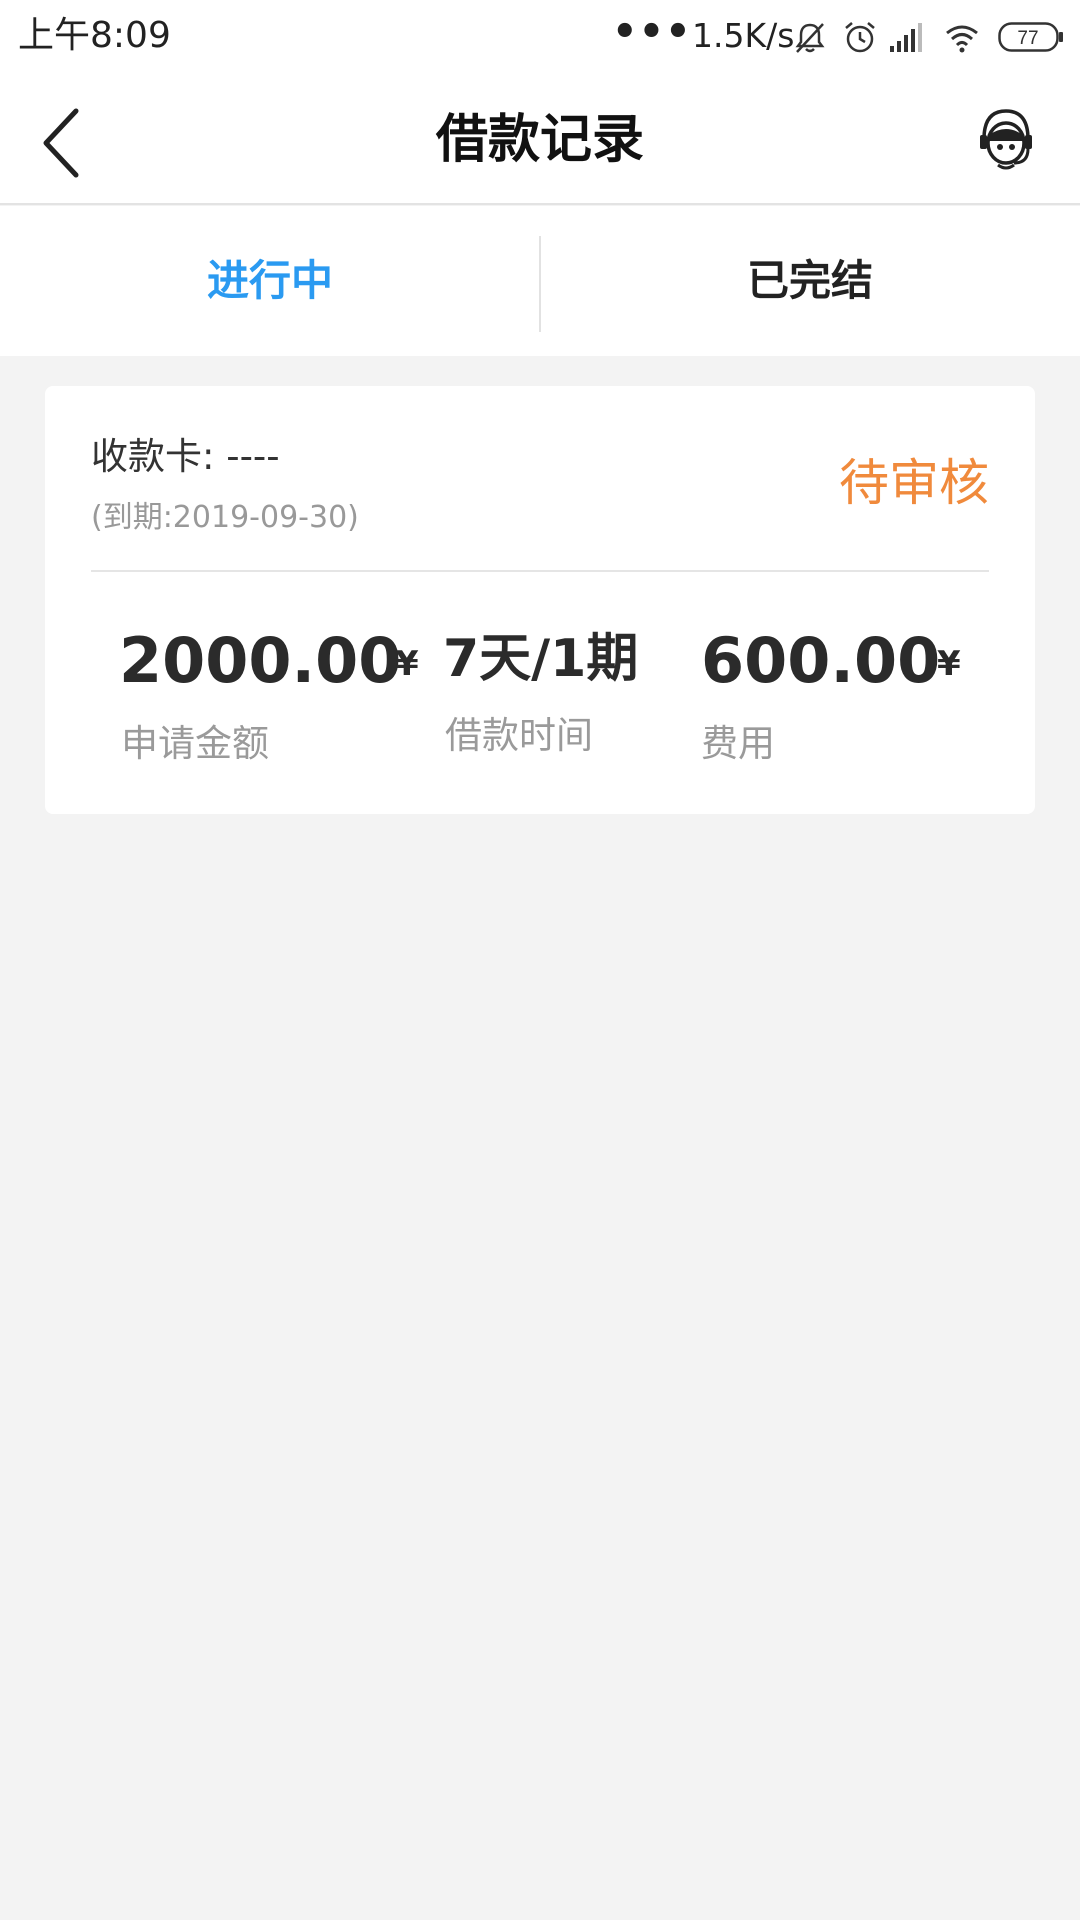 Image resolution: width=1080 pixels, height=1920 pixels. Describe the element at coordinates (906, 37) in the screenshot. I see `signal-icon` at that location.